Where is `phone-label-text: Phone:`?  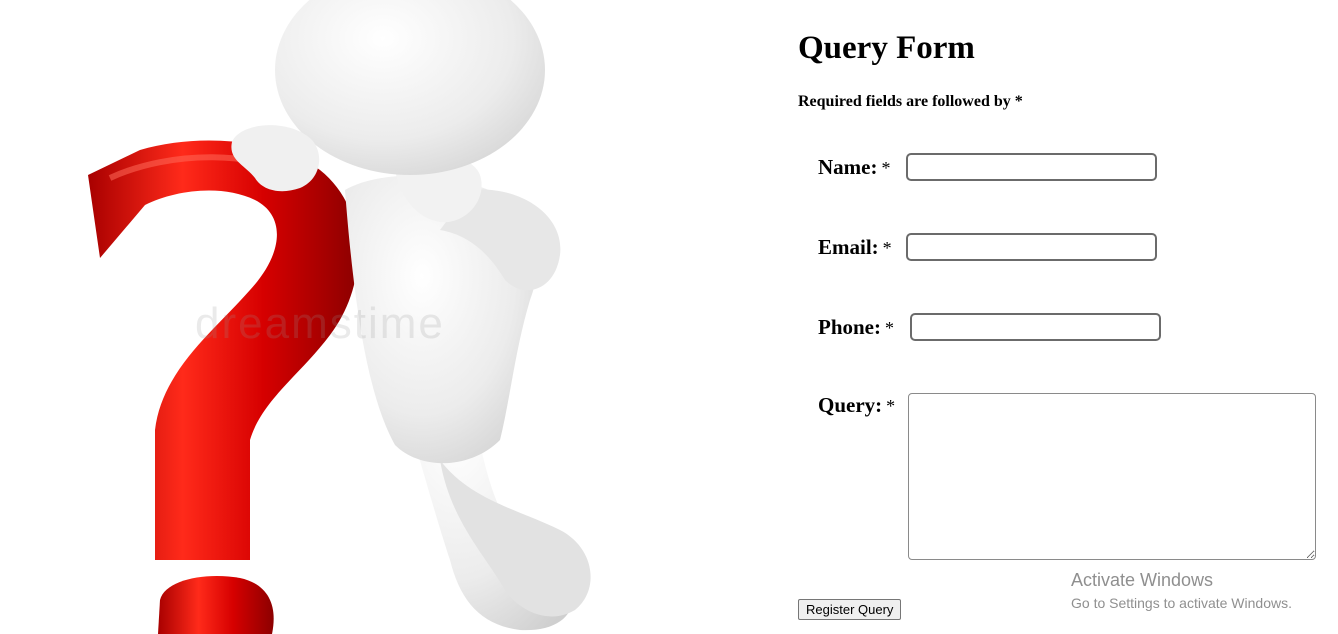 phone-label-text: Phone: is located at coordinates (849, 327).